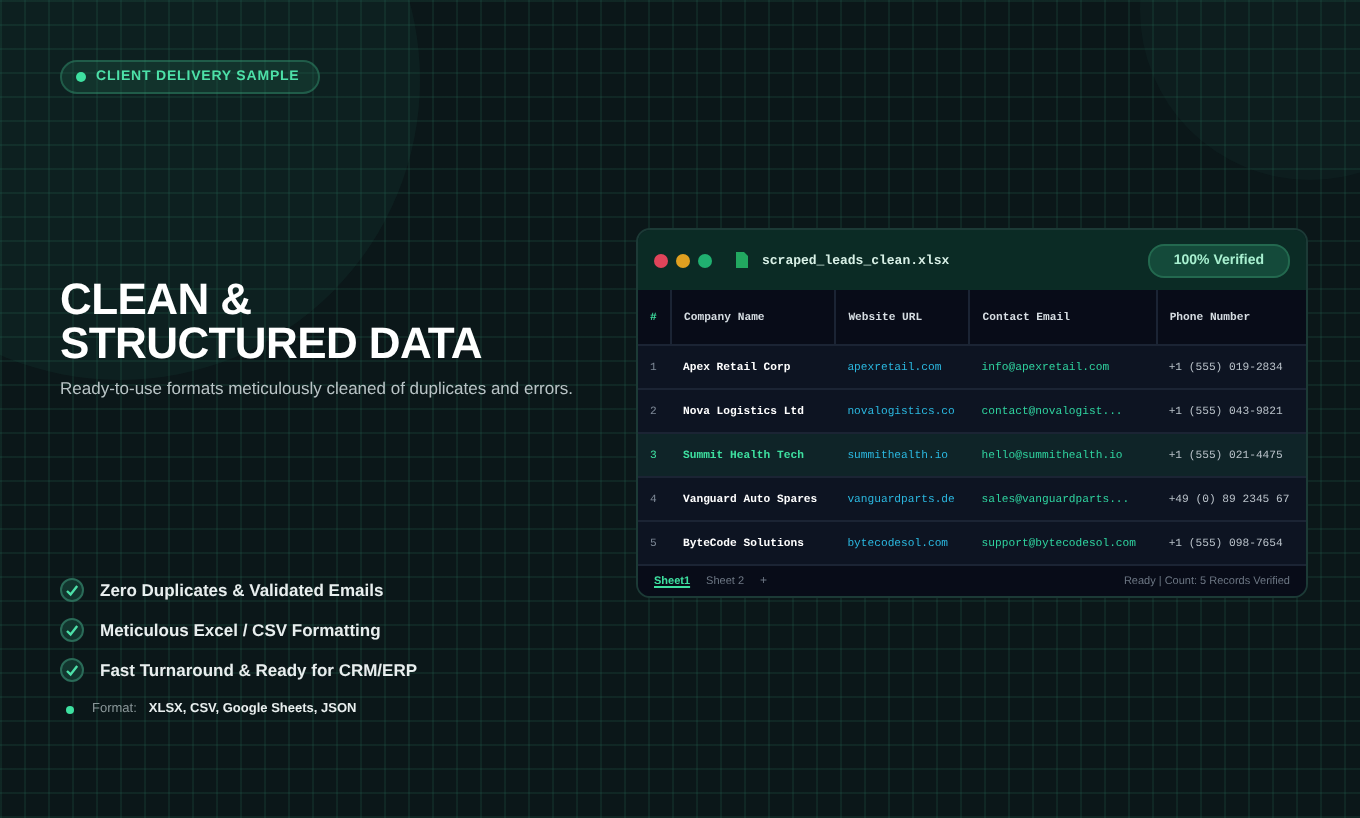 This screenshot has height=818, width=1360. What do you see at coordinates (705, 260) in the screenshot?
I see `maximize-icon` at bounding box center [705, 260].